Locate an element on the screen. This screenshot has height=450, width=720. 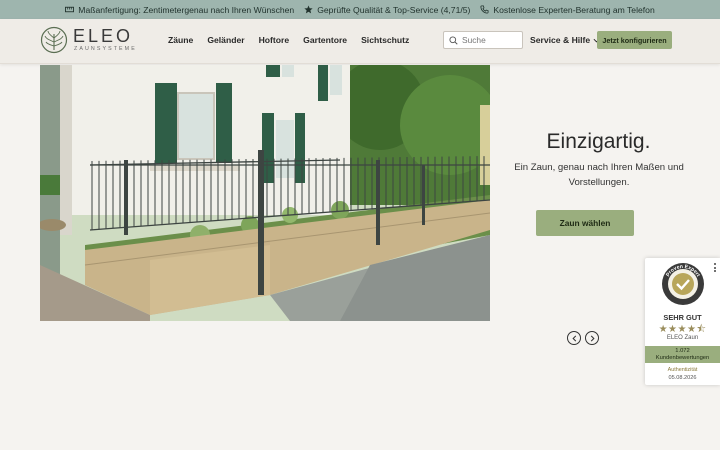
chevron-right-icon is located at coordinates (592, 338).